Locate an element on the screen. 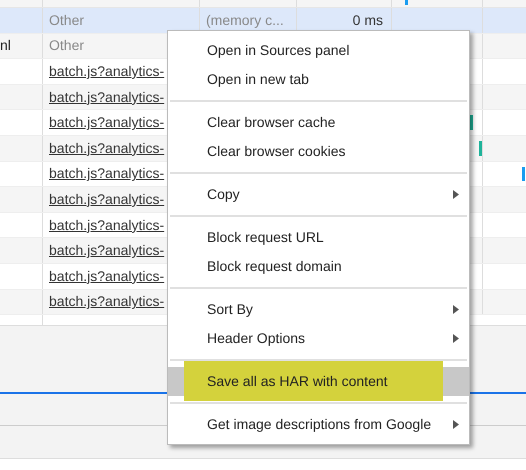  table-row: Other (memory c... 0 ms is located at coordinates (263, 21).